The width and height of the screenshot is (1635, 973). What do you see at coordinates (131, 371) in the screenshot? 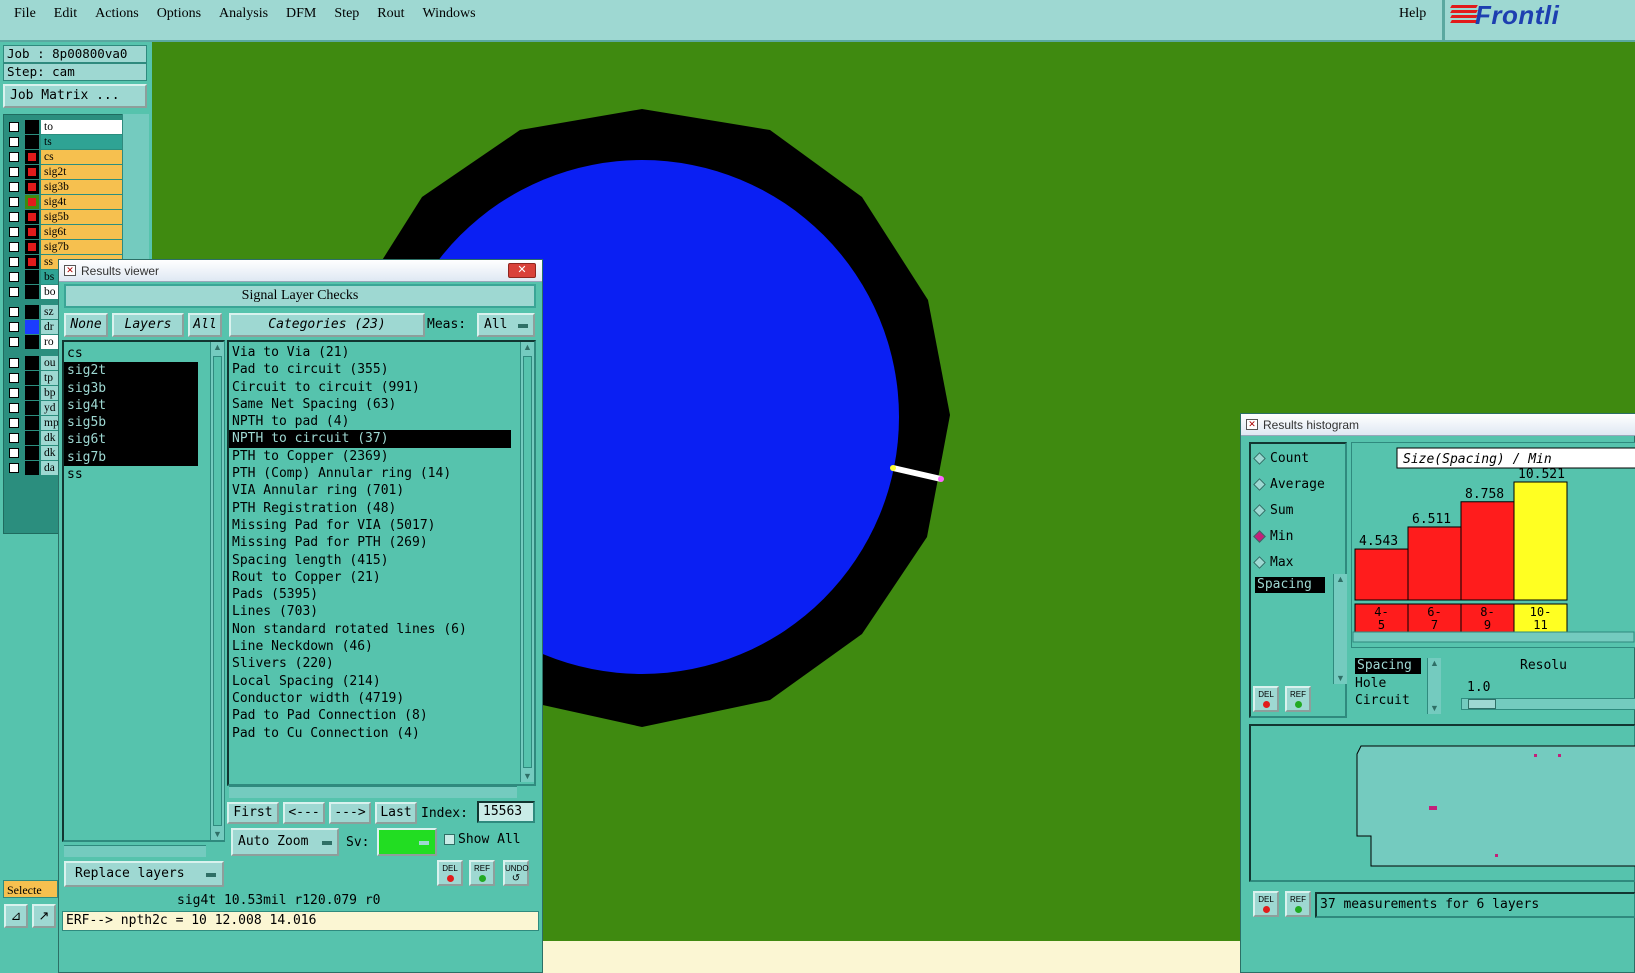
I see `layer-filter-item: sig2t` at bounding box center [131, 371].